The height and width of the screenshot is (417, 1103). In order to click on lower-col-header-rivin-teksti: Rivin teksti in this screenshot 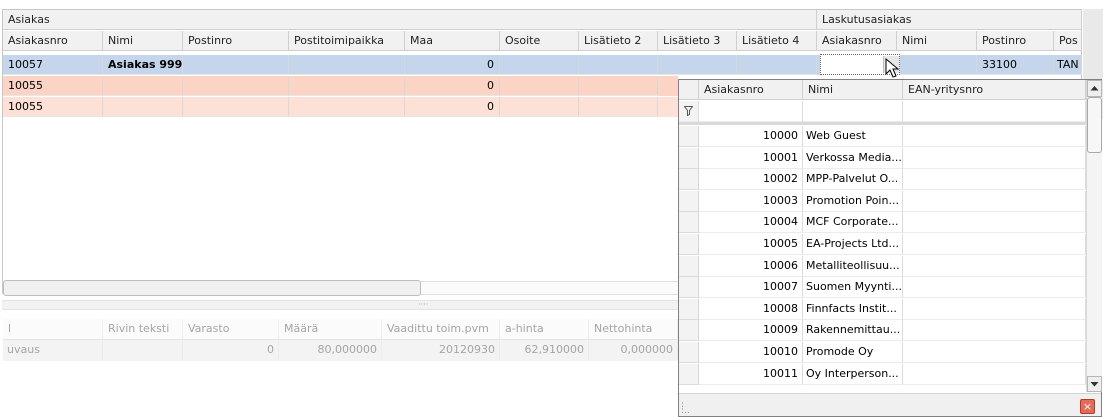, I will do `click(143, 329)`.